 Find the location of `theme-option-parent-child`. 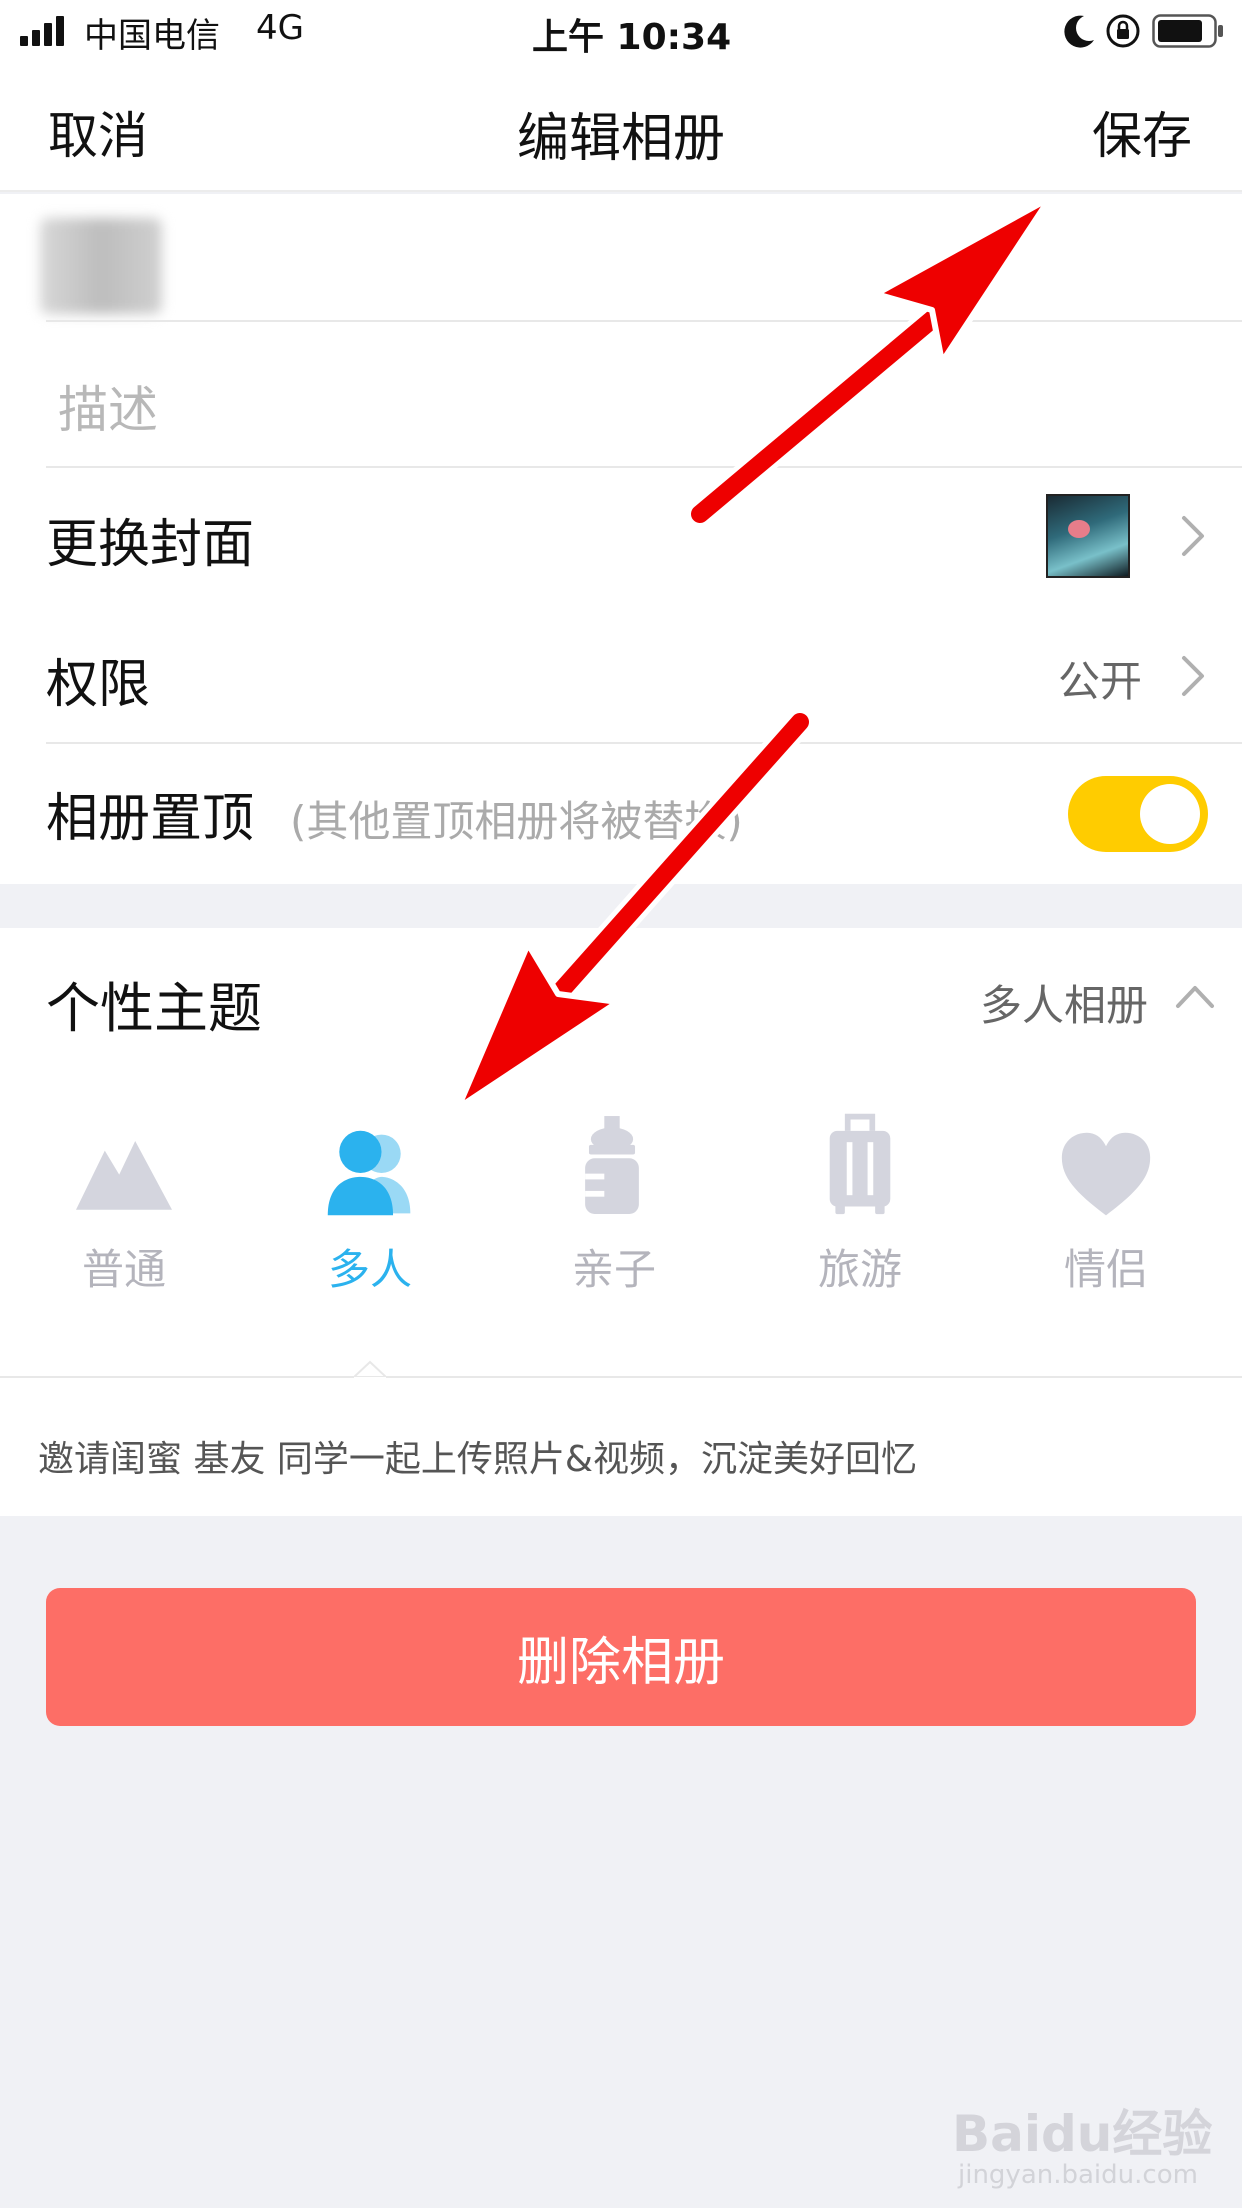

theme-option-parent-child is located at coordinates (612, 1167).